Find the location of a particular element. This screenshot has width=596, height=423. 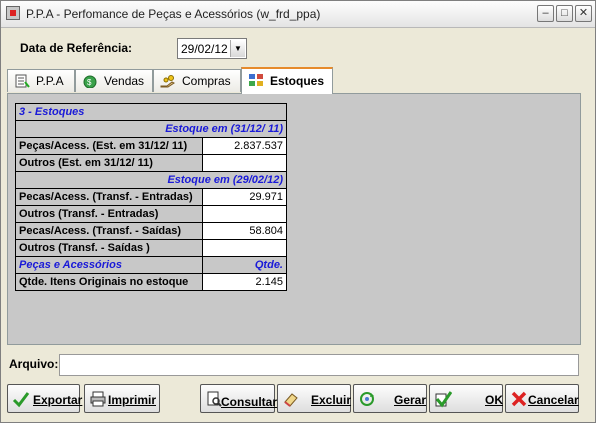

ok-label: OK is located at coordinates (494, 400).